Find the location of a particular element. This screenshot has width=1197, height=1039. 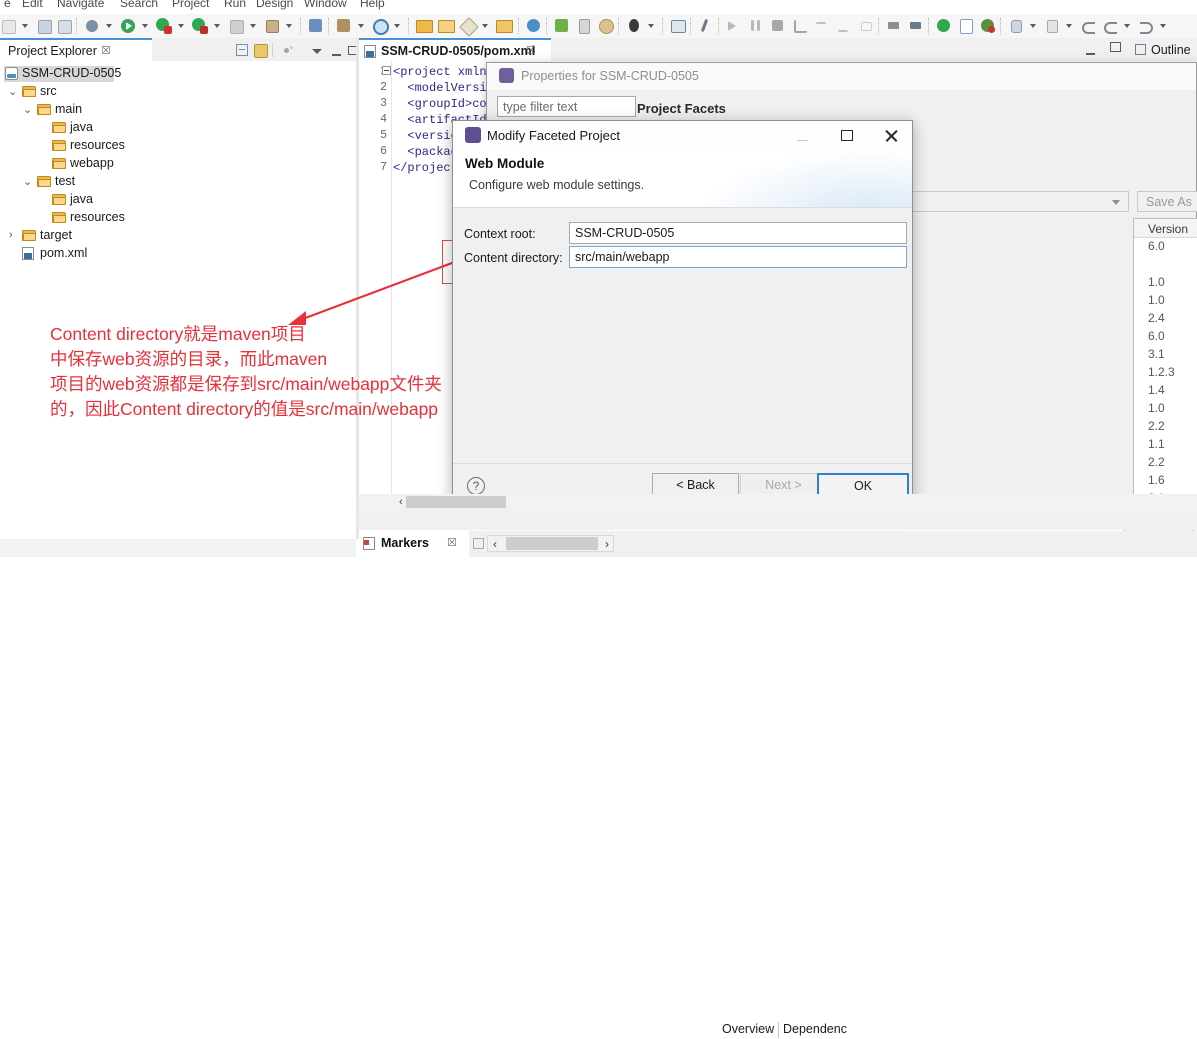

maximize-icon is located at coordinates (848, 135).